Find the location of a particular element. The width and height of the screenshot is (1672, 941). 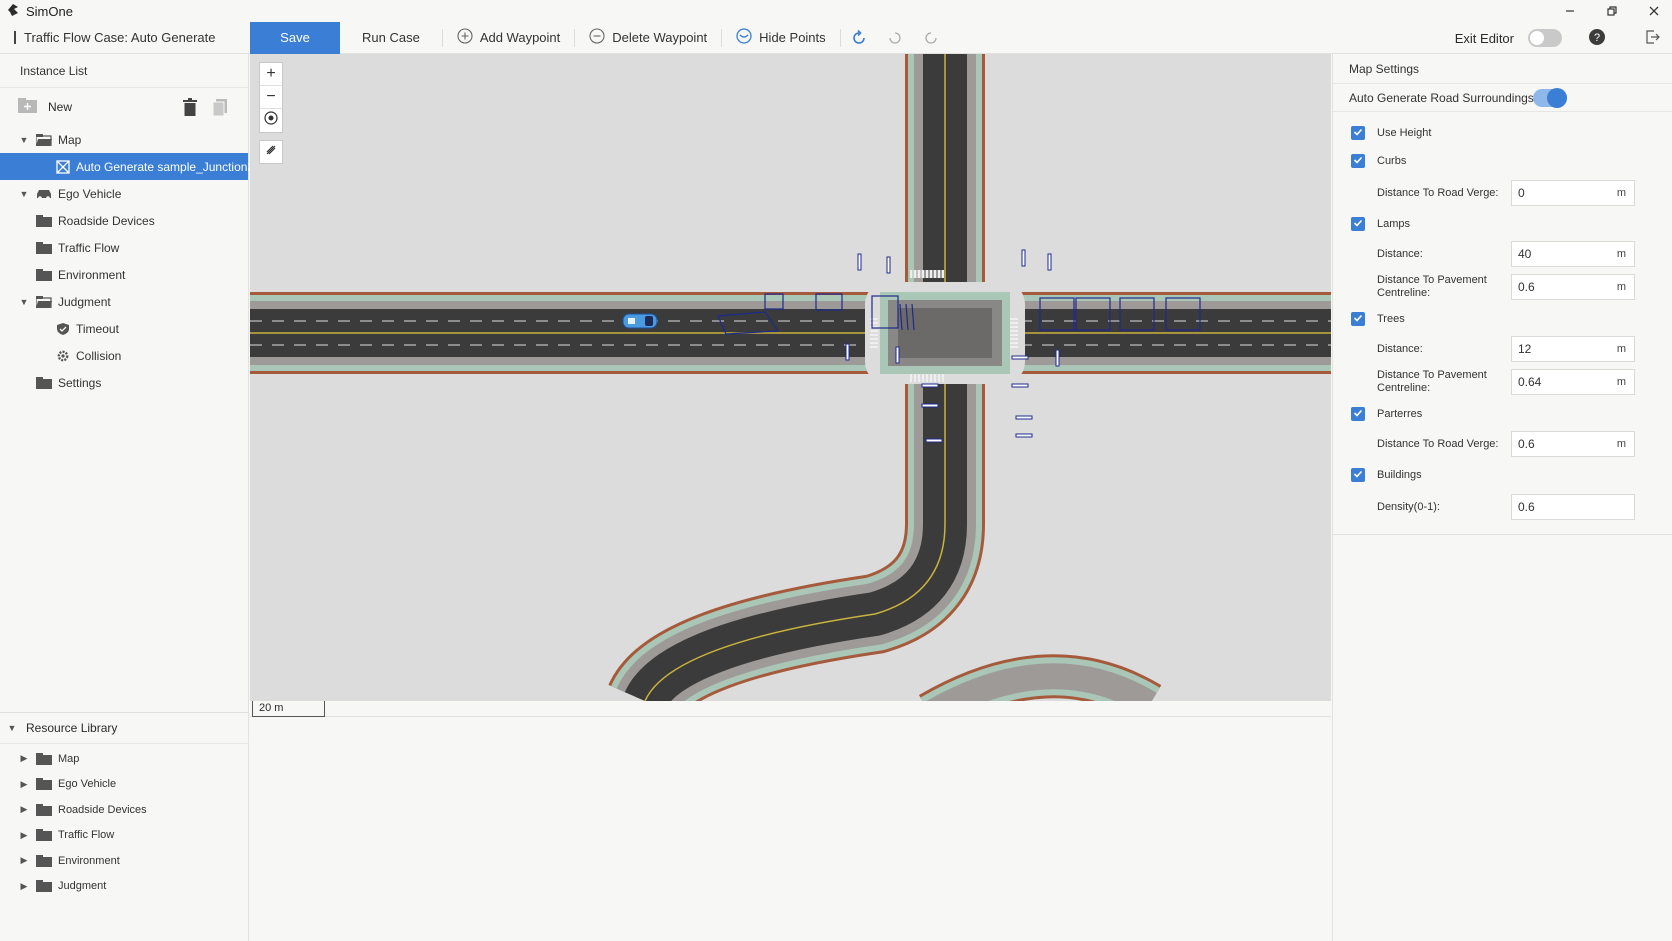

zoom-in-button: + is located at coordinates (271, 74).